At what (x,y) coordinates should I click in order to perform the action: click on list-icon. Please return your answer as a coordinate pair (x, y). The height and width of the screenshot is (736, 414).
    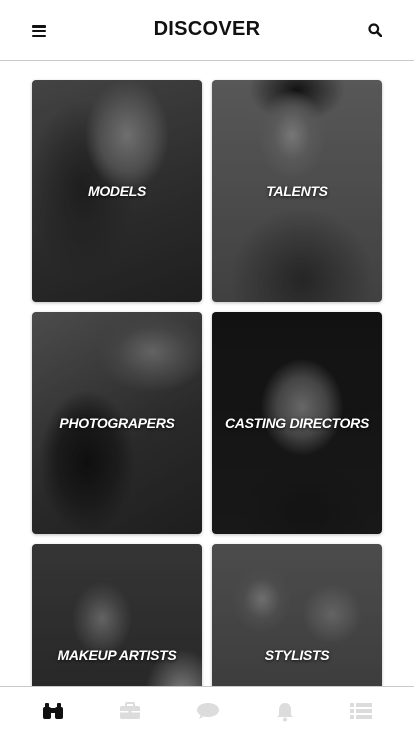
    Looking at the image, I should click on (361, 711).